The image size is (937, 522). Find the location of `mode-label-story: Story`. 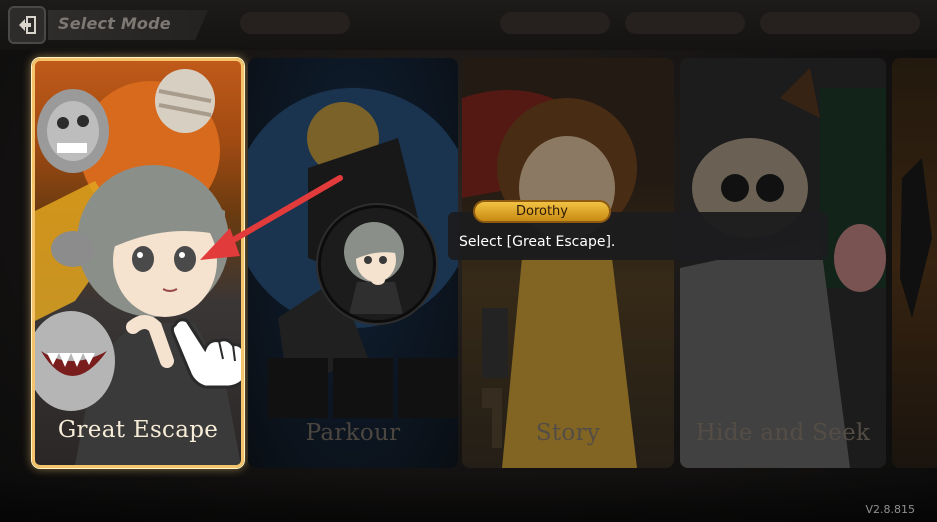

mode-label-story: Story is located at coordinates (568, 433).